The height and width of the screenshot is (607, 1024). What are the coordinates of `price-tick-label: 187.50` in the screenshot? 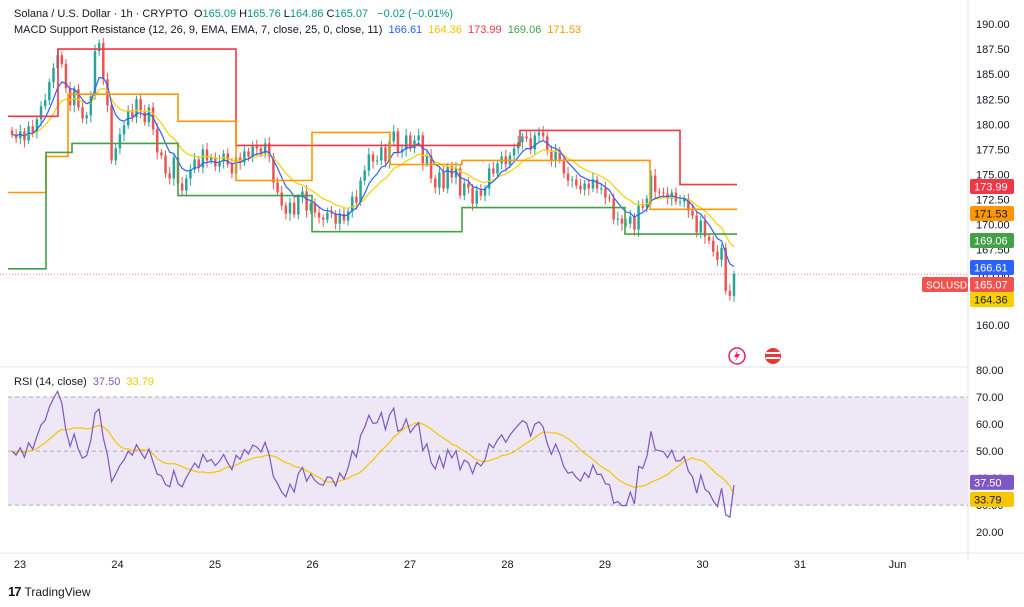 It's located at (993, 50).